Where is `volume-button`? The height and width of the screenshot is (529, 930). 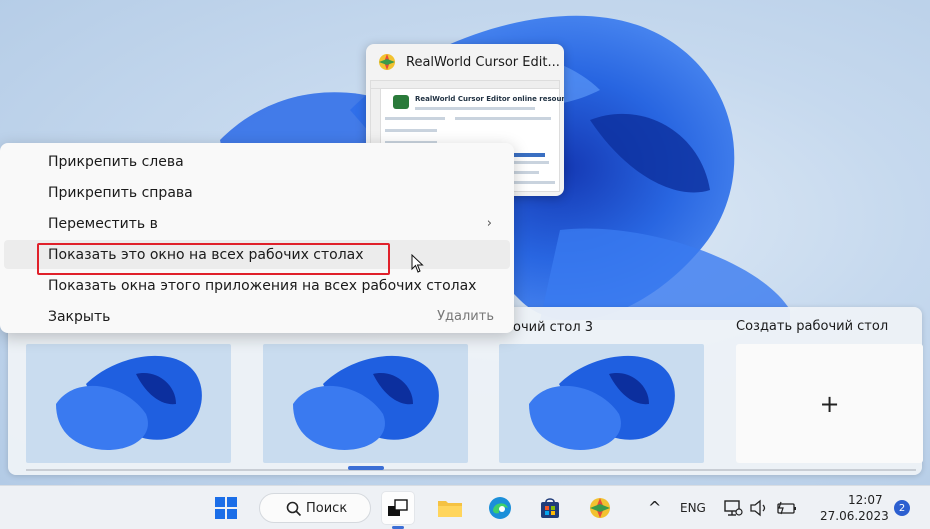
volume-button is located at coordinates (759, 508).